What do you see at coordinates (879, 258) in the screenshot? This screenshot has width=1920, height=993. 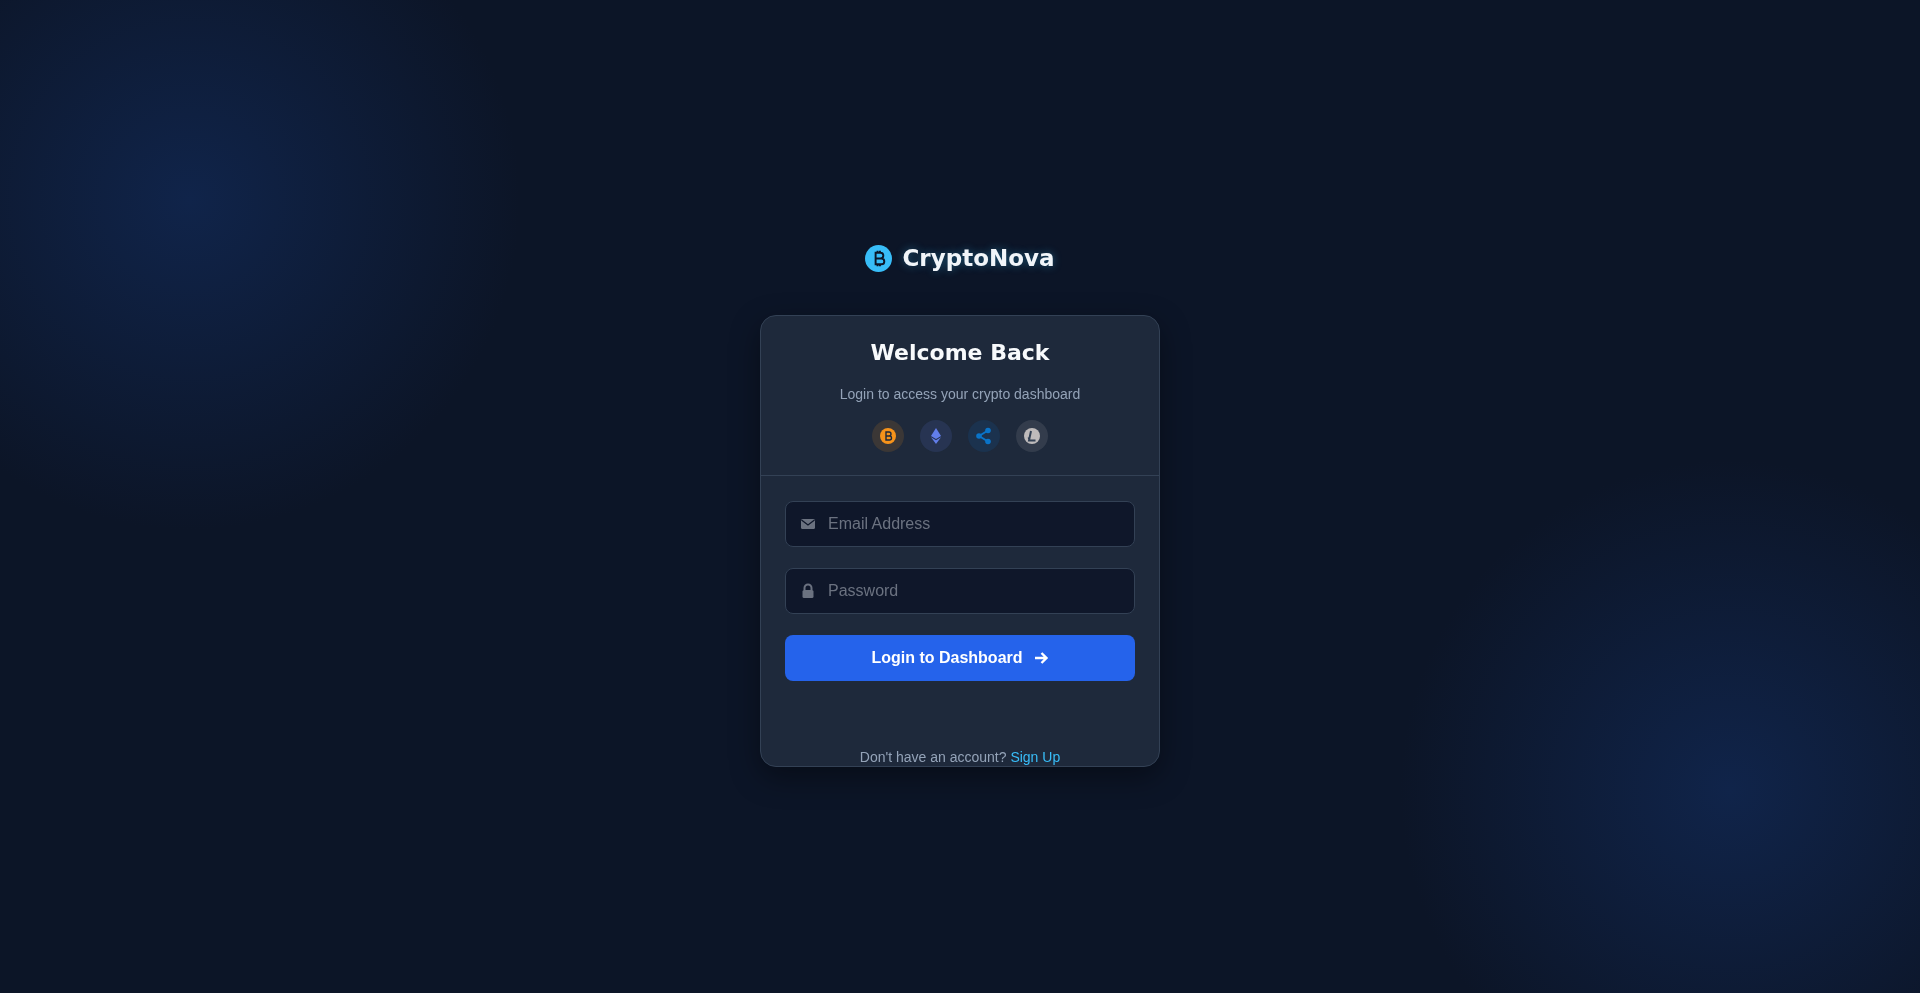 I see `bitcoin-logo-icon` at bounding box center [879, 258].